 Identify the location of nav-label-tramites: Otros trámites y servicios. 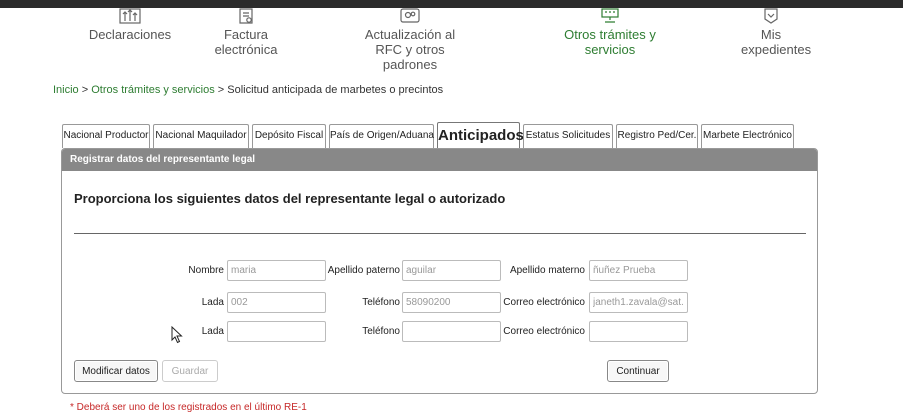
(610, 42).